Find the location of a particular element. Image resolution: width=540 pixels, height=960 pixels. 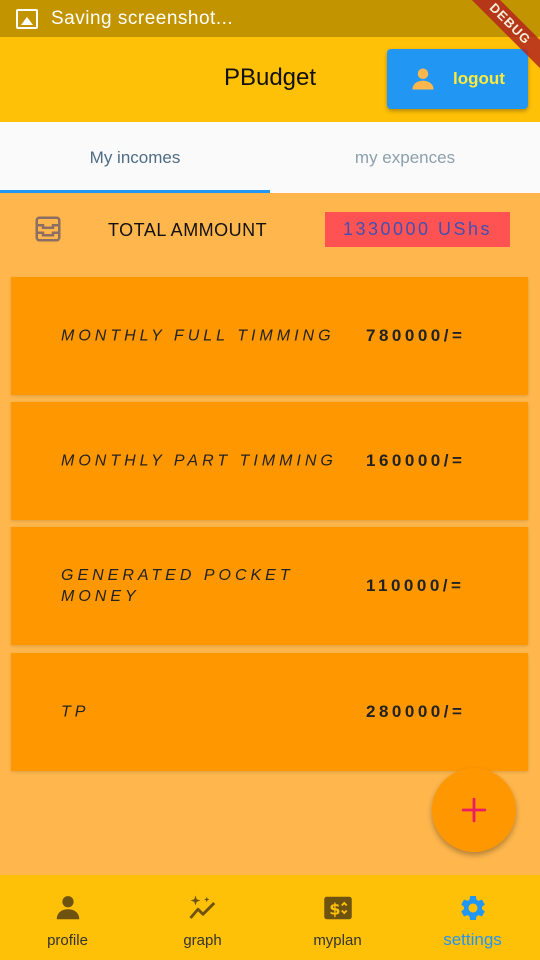

income-value: 780000/= is located at coordinates (416, 335).